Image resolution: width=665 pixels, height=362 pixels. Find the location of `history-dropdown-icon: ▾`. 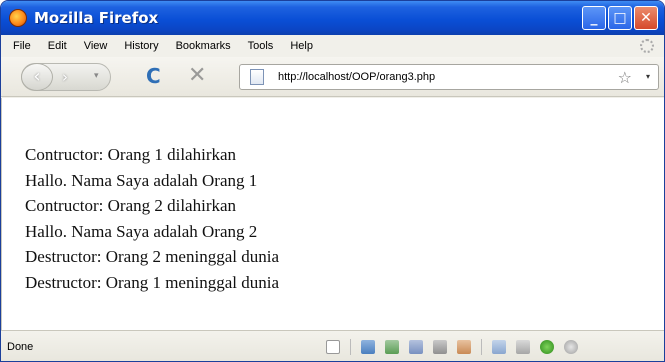

history-dropdown-icon: ▾ is located at coordinates (96, 76).